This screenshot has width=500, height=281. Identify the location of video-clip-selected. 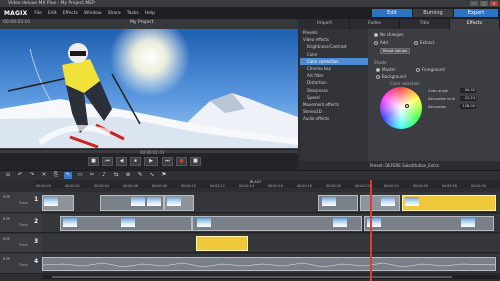
(449, 203).